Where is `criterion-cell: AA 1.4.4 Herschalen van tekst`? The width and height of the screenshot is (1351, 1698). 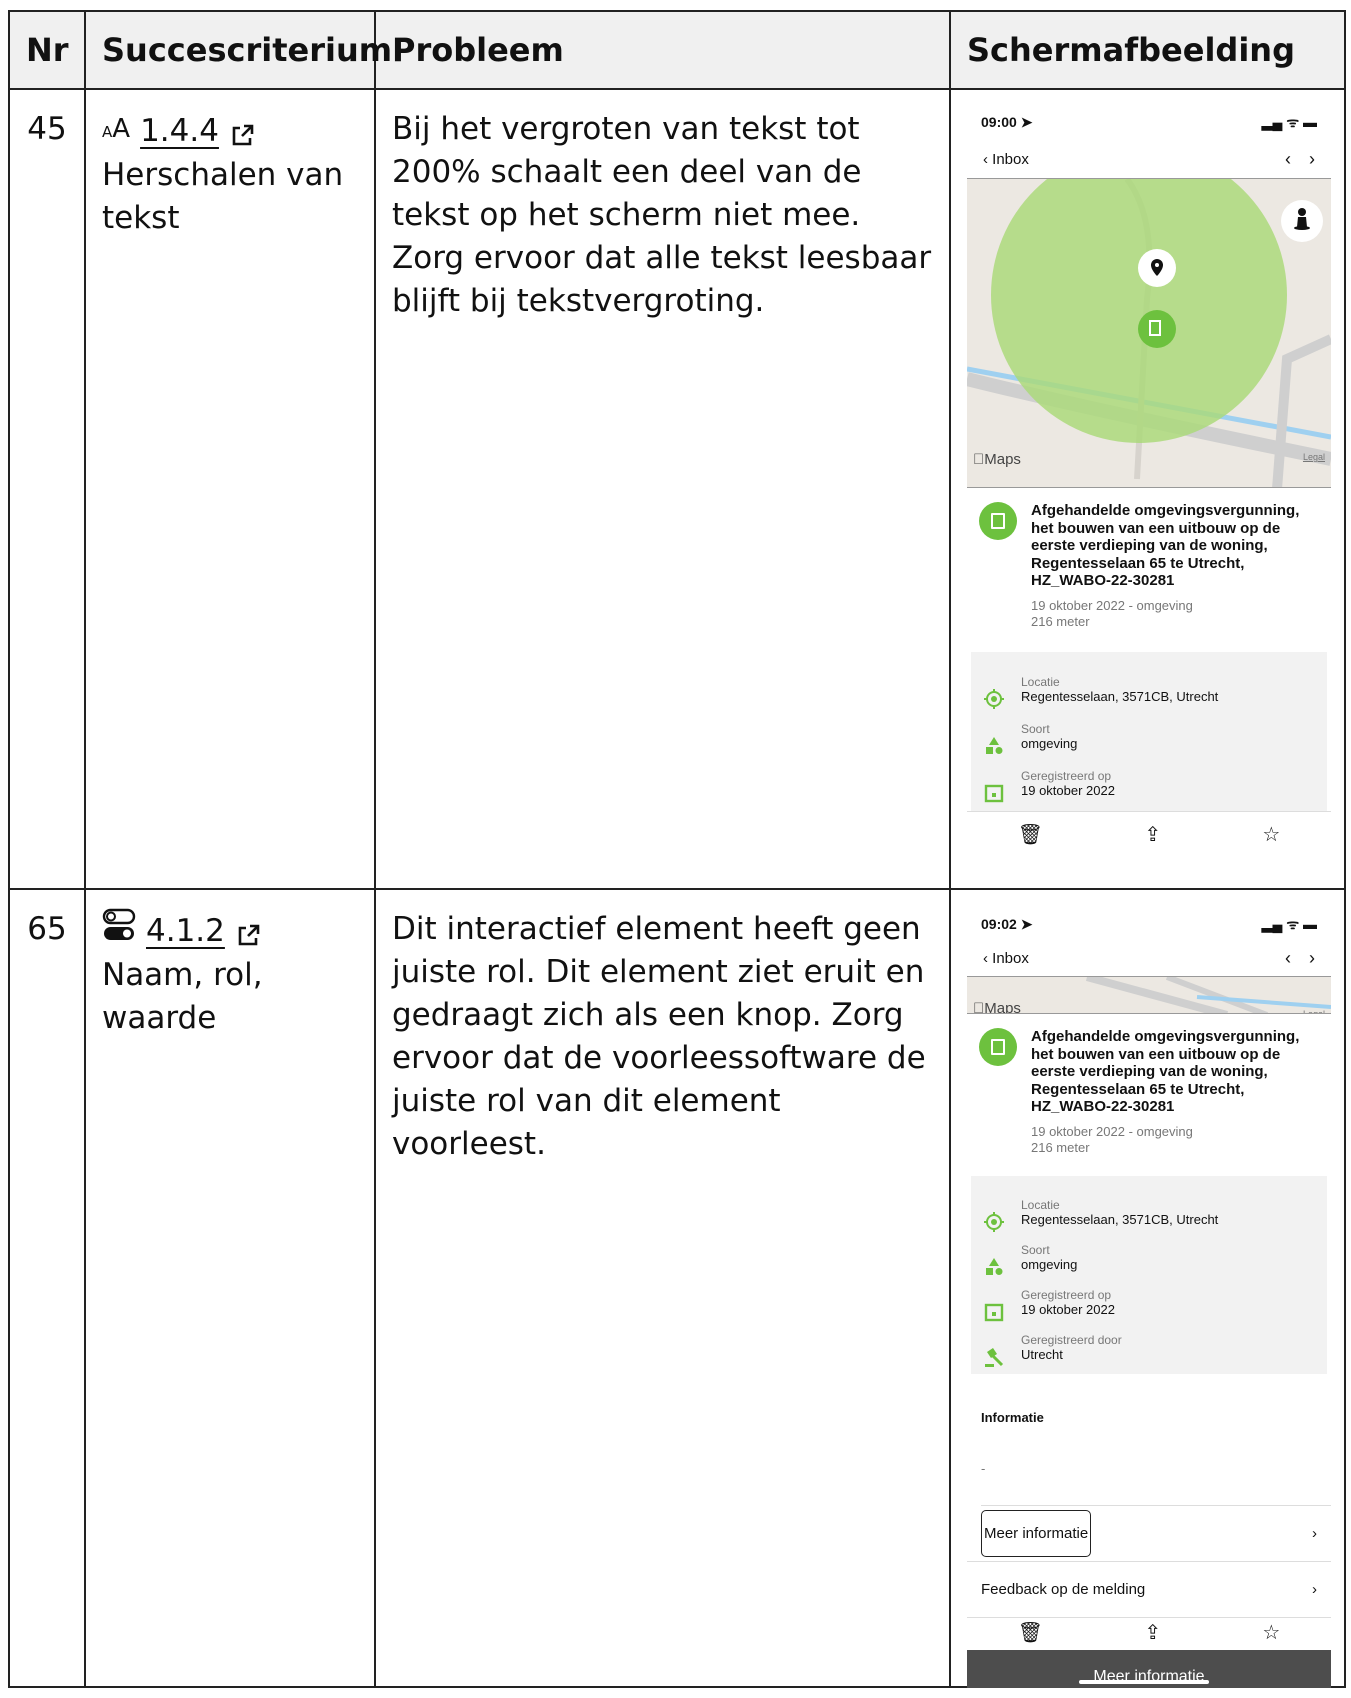 criterion-cell: AA 1.4.4 Herschalen van tekst is located at coordinates (230, 489).